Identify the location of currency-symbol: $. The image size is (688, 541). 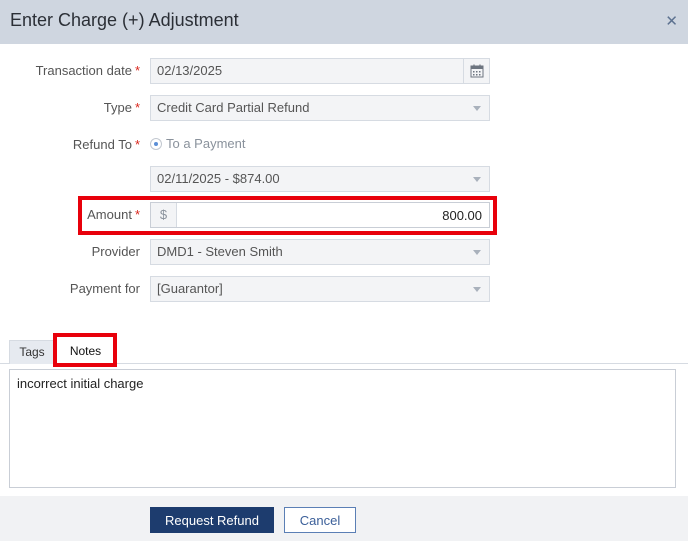
(164, 215).